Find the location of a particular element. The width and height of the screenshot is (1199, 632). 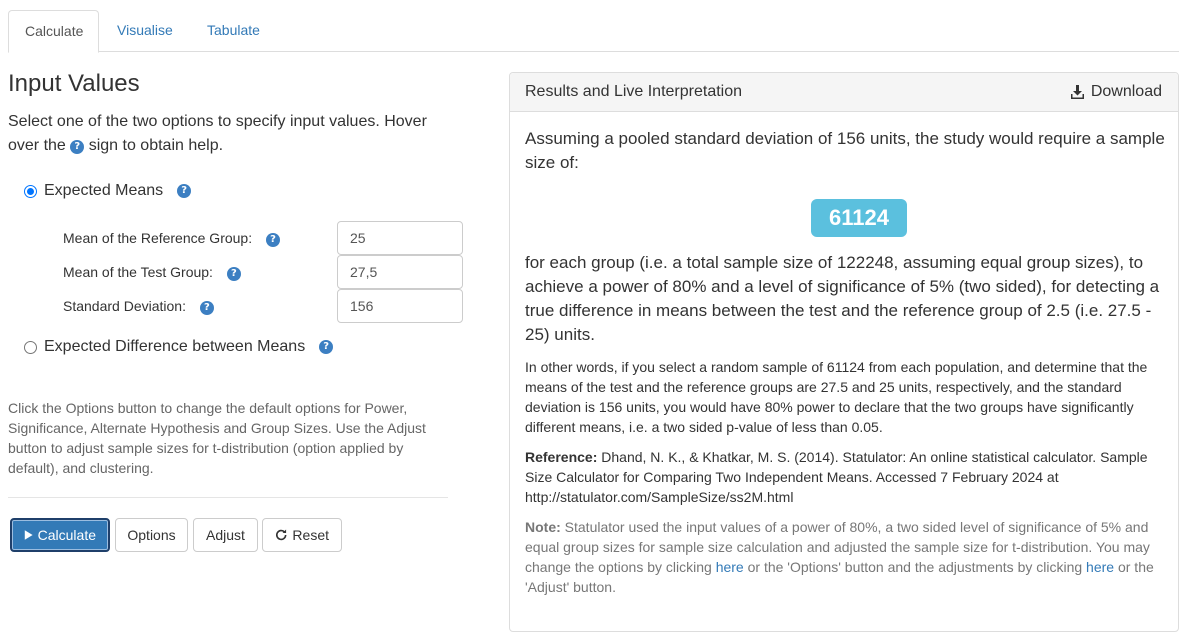

test-mean-input: 27,5 is located at coordinates (400, 272).